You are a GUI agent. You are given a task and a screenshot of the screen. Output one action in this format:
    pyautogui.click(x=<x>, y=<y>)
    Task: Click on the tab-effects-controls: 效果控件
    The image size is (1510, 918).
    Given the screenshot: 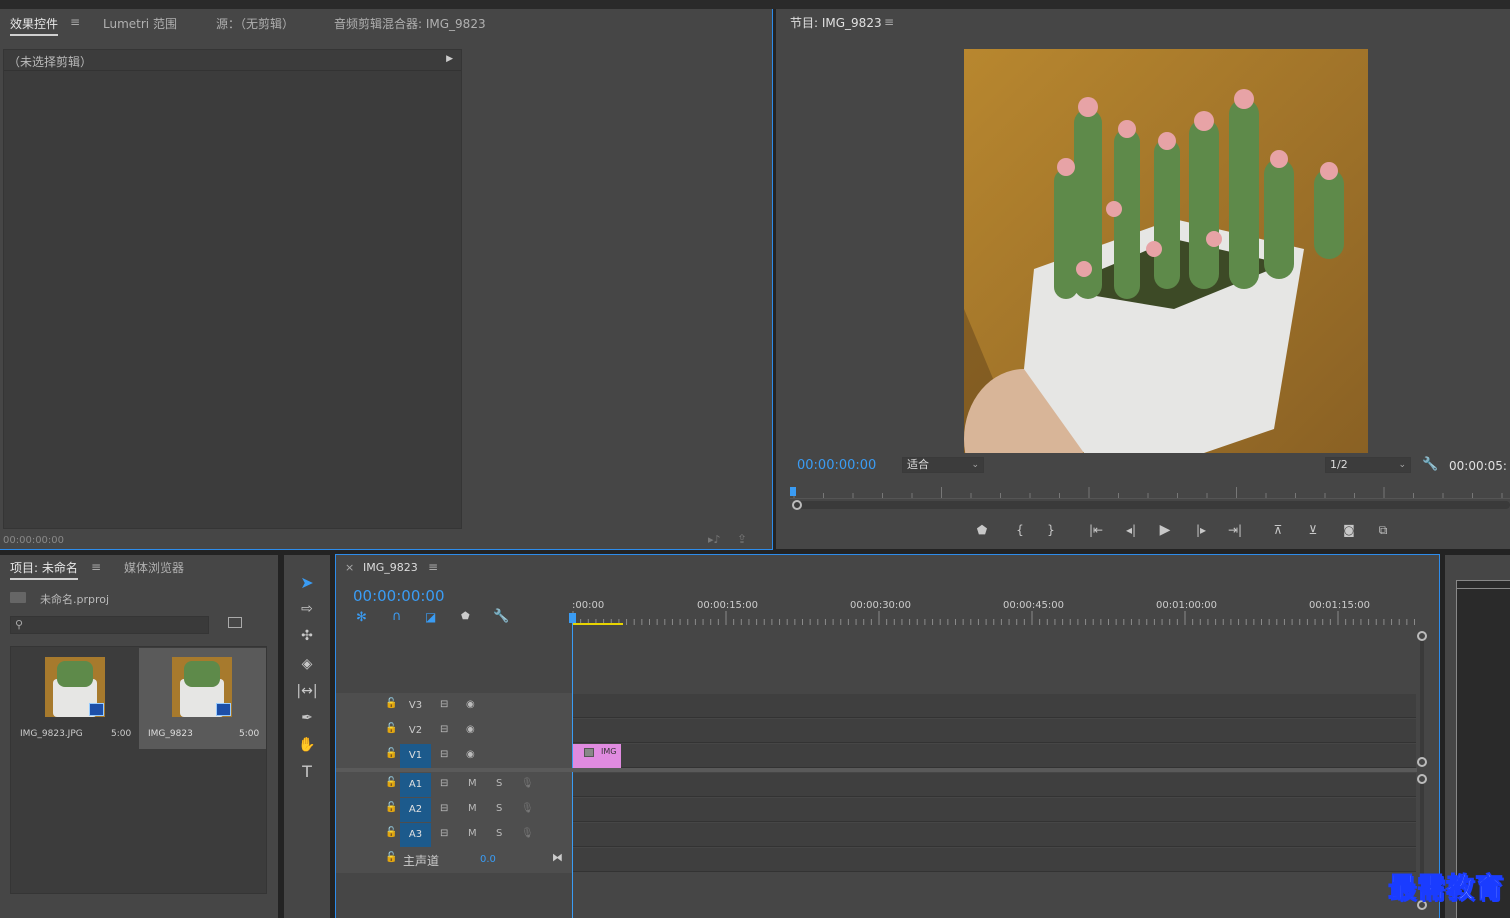 What is the action you would take?
    pyautogui.click(x=34, y=25)
    